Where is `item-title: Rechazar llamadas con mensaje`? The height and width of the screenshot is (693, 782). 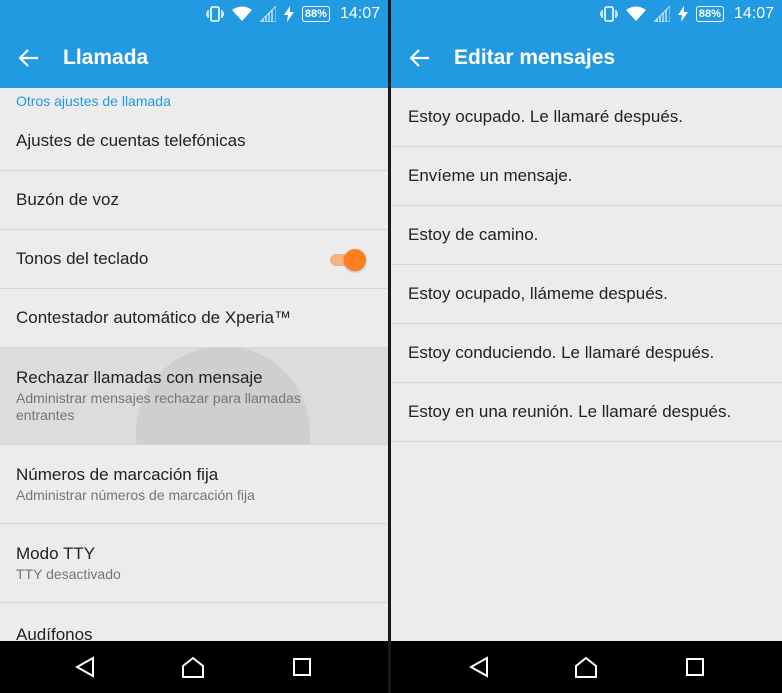 item-title: Rechazar llamadas con mensaje is located at coordinates (139, 377).